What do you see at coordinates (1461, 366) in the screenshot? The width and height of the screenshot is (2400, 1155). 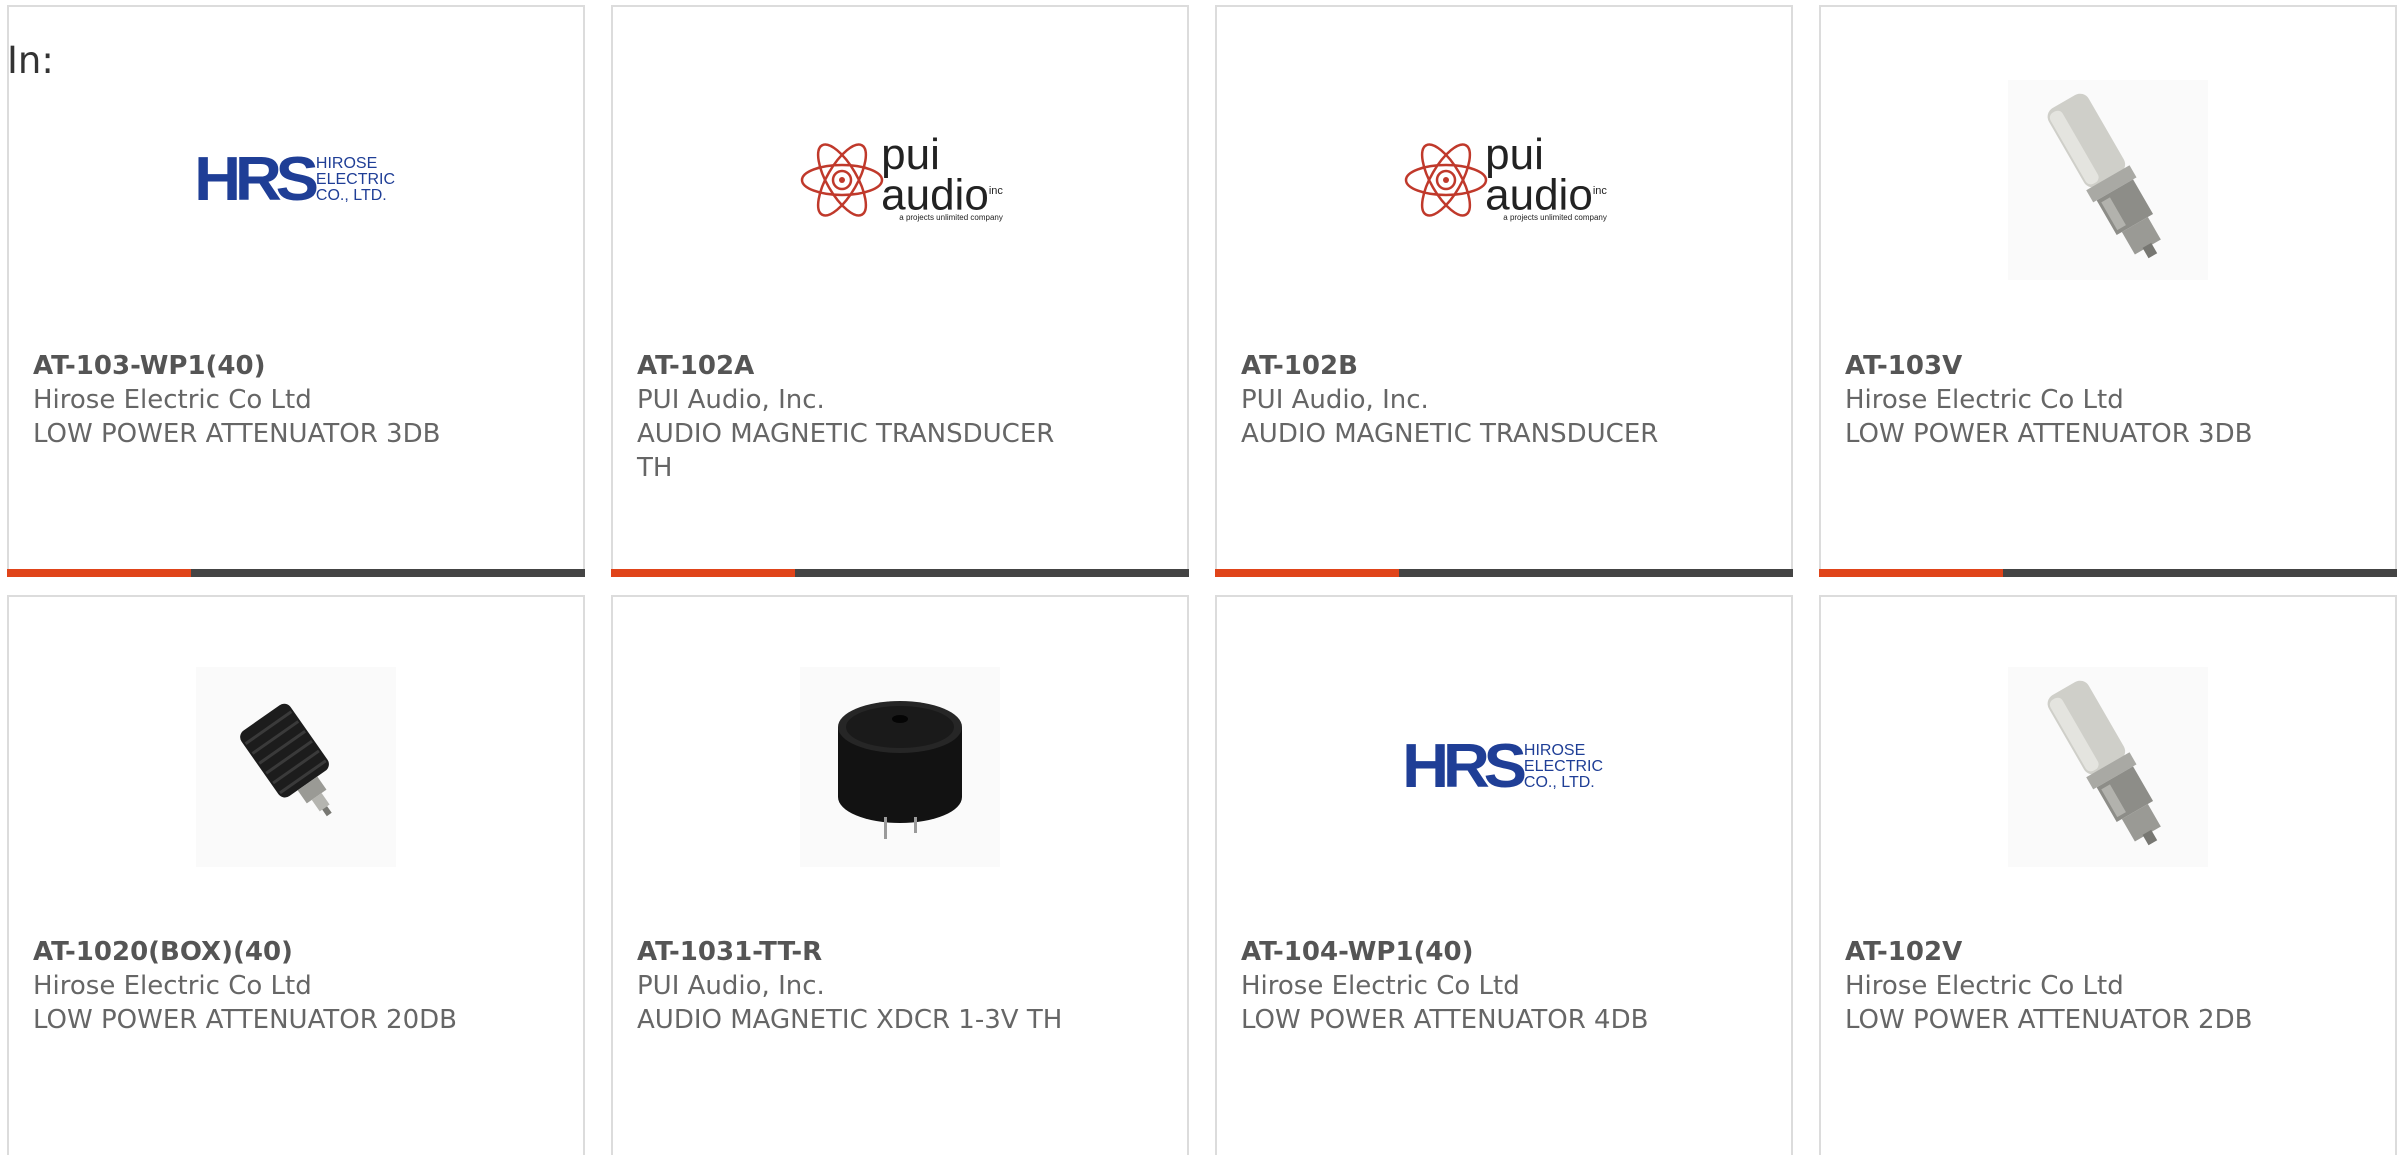 I see `part-number-link: AT-102B` at bounding box center [1461, 366].